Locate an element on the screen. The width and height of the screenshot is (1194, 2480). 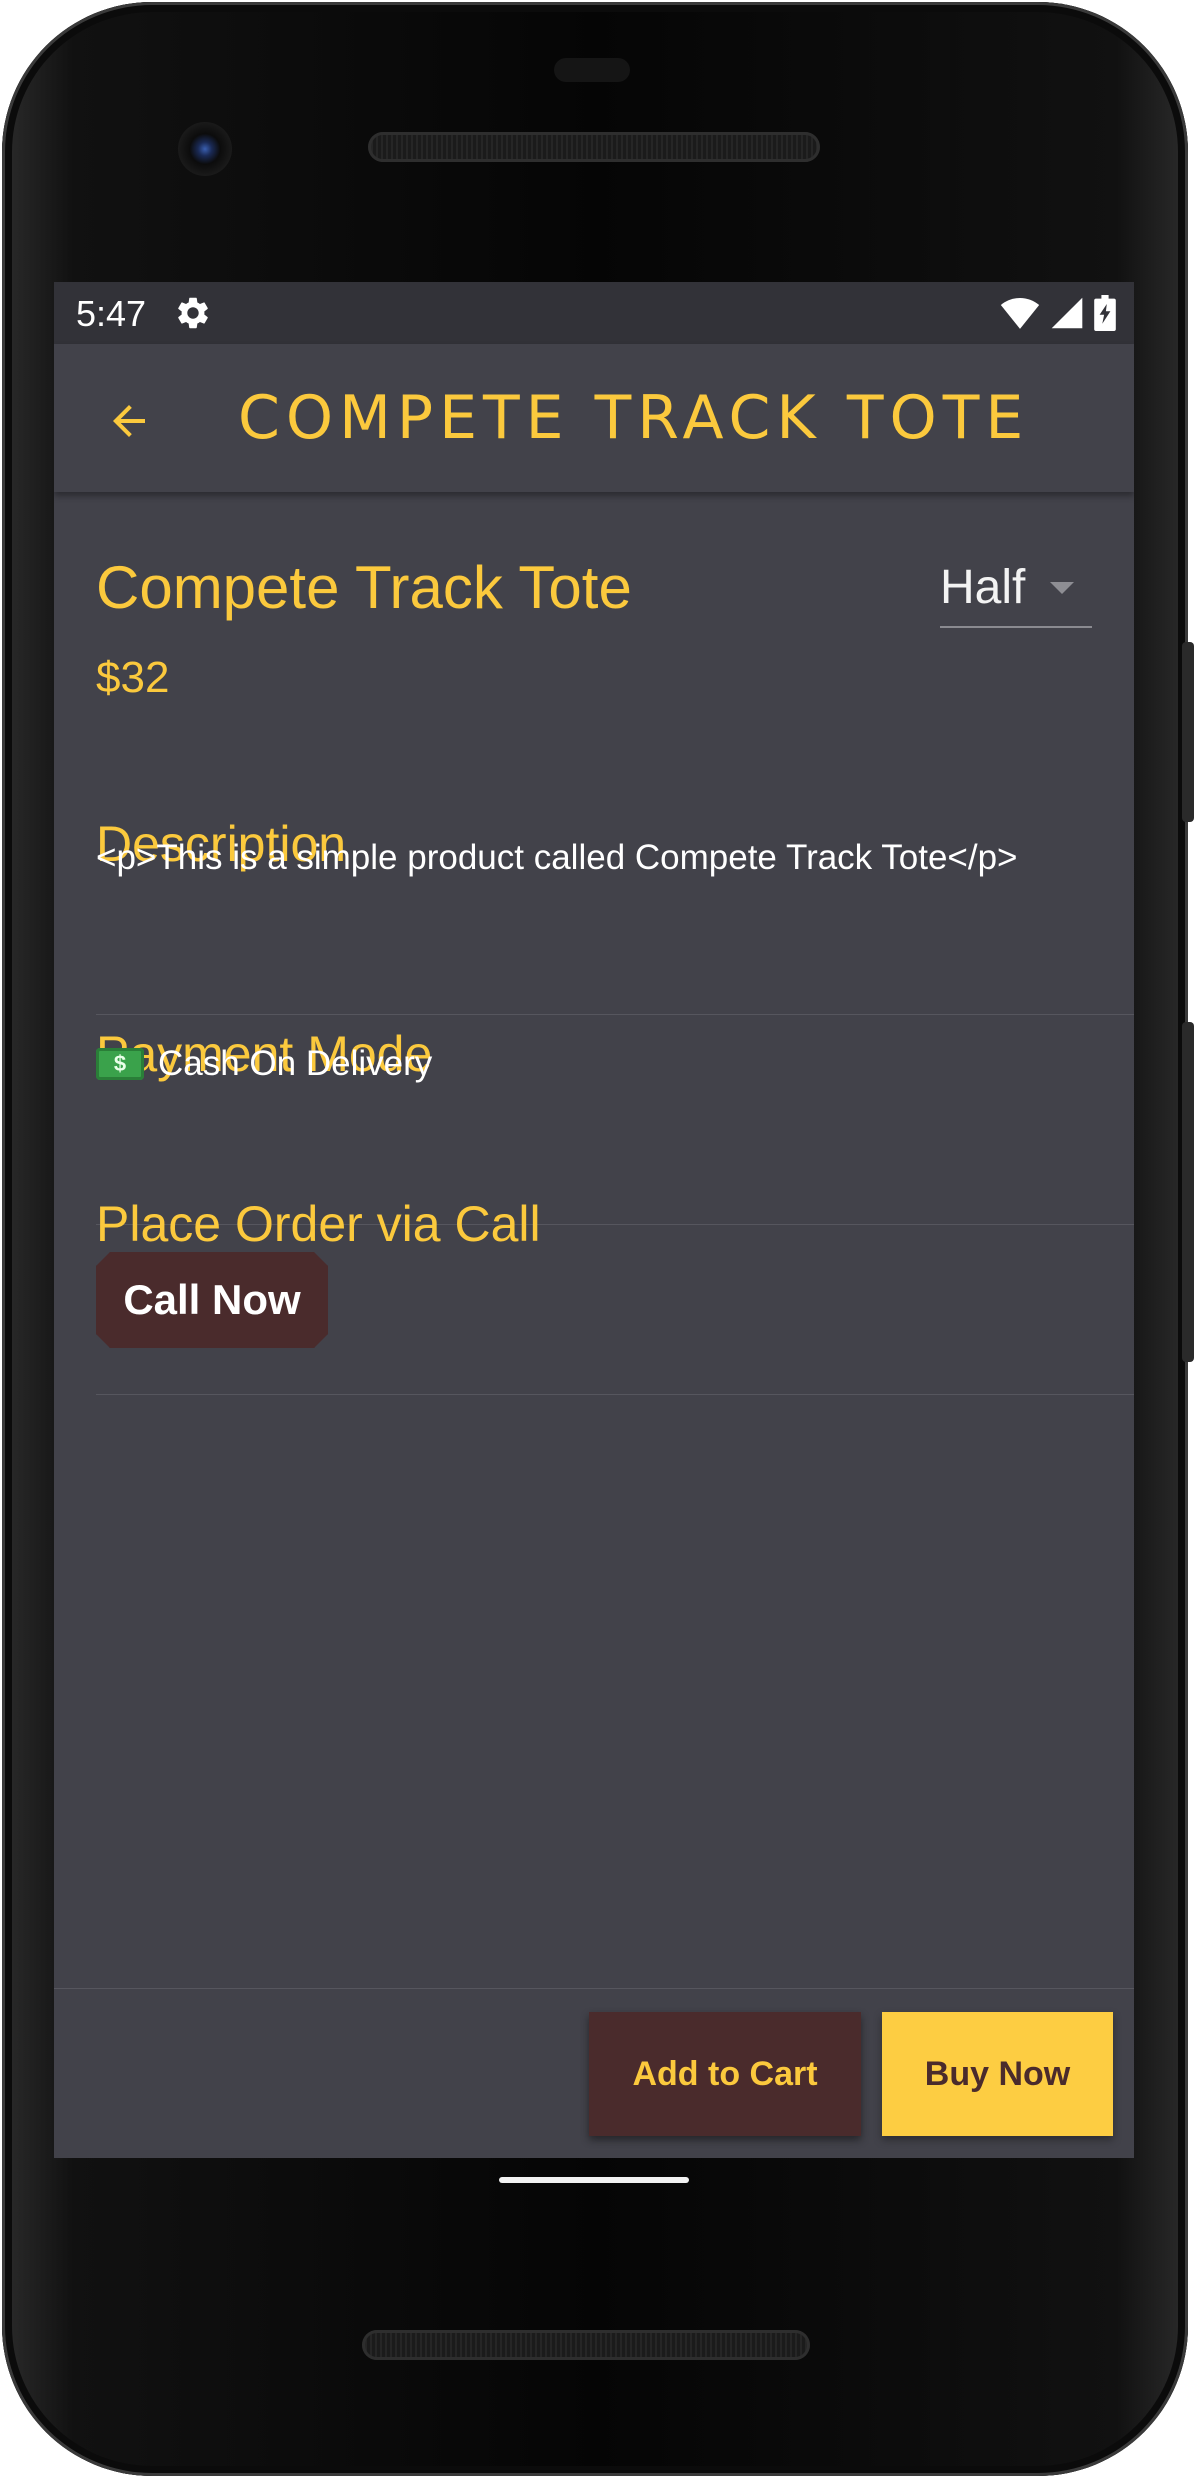
battery-charging-icon is located at coordinates (1105, 313).